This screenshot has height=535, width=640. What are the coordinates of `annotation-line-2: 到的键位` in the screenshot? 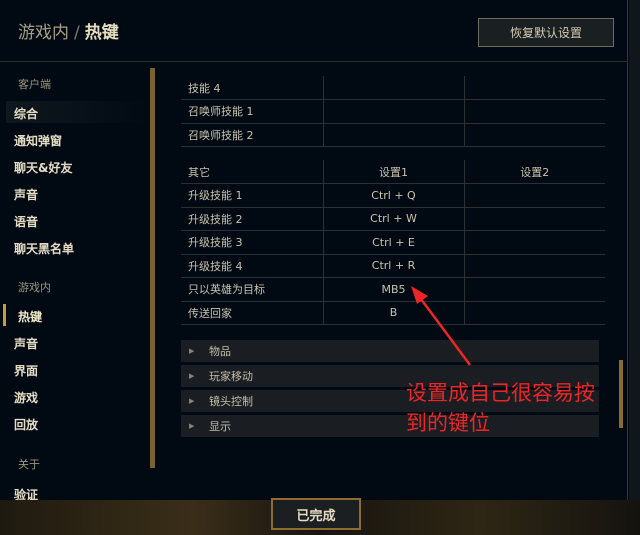 It's located at (448, 423).